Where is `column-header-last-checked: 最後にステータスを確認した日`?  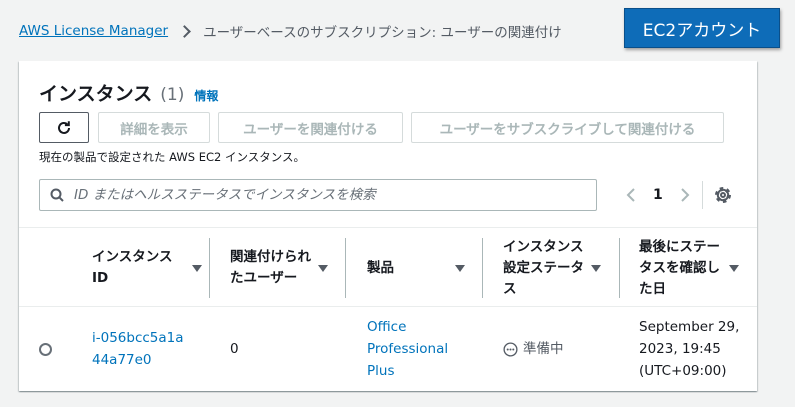 column-header-last-checked: 最後にステータスを確認した日 is located at coordinates (692, 268).